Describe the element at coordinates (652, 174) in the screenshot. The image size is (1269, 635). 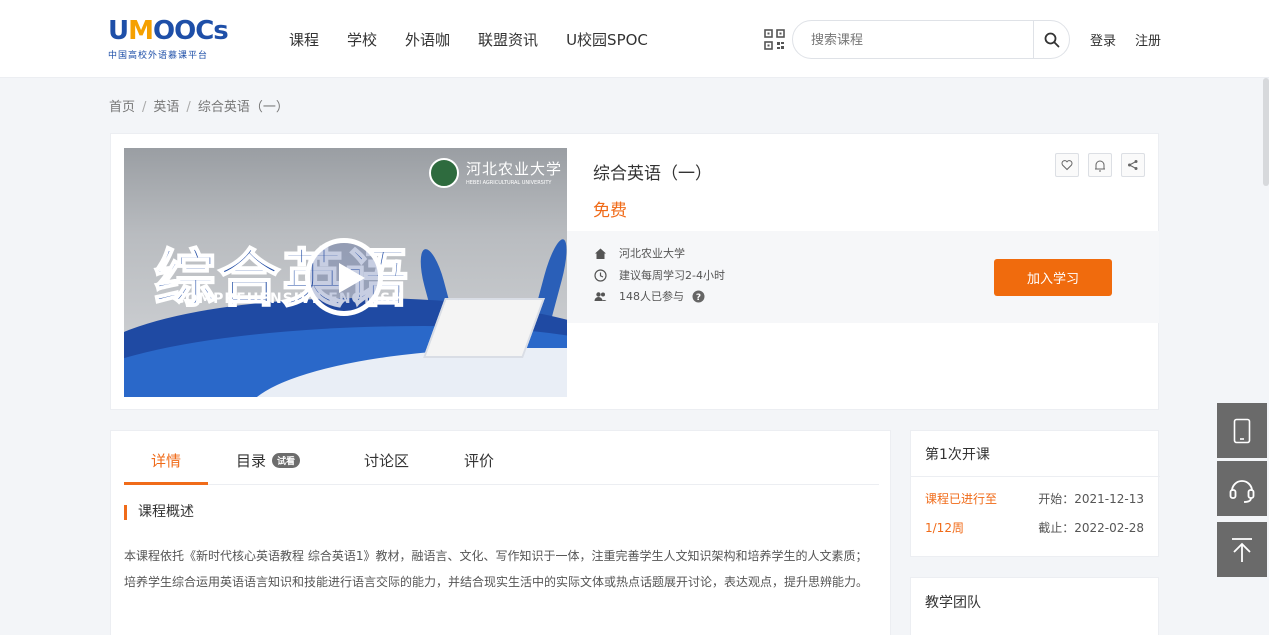
I see `course-title: 综合英语（一）` at that location.